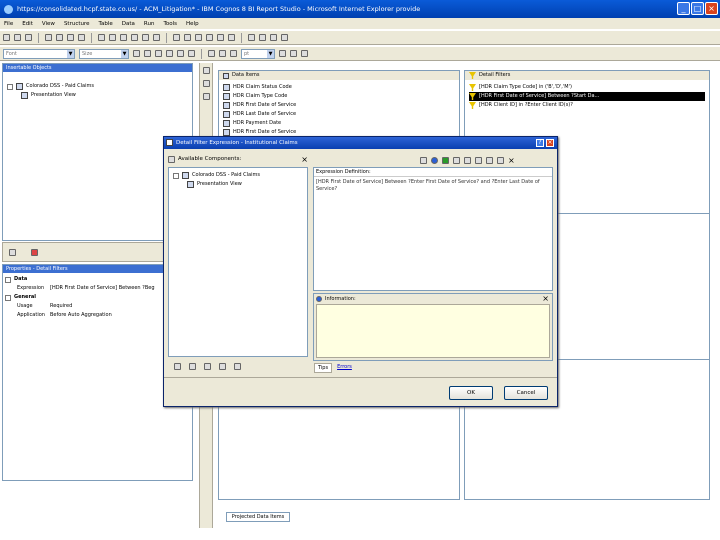 Image resolution: width=720 pixels, height=540 pixels. I want to click on tab-tips: Tips, so click(323, 368).